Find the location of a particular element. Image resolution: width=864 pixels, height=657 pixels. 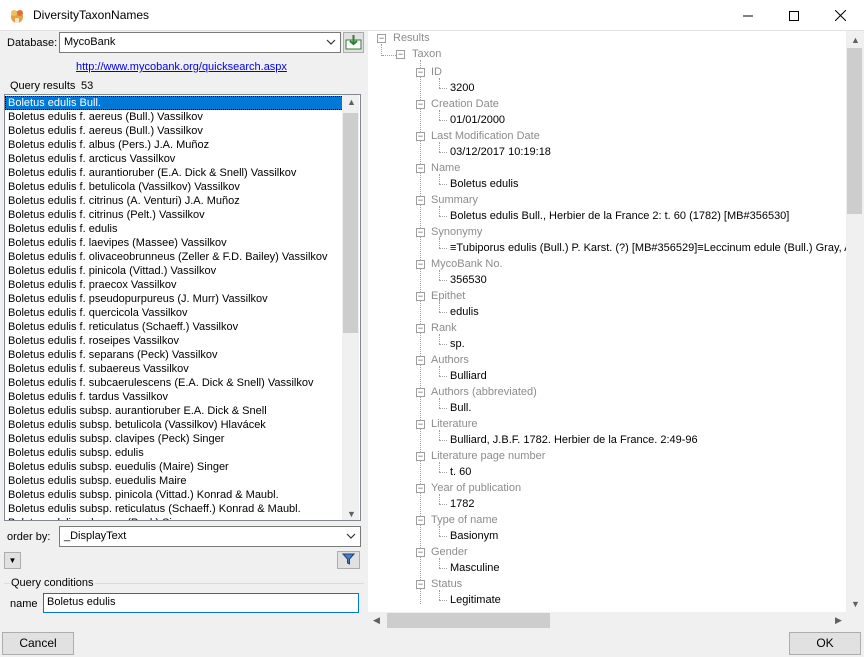

sort-direction-button: ▼ is located at coordinates (12, 560).